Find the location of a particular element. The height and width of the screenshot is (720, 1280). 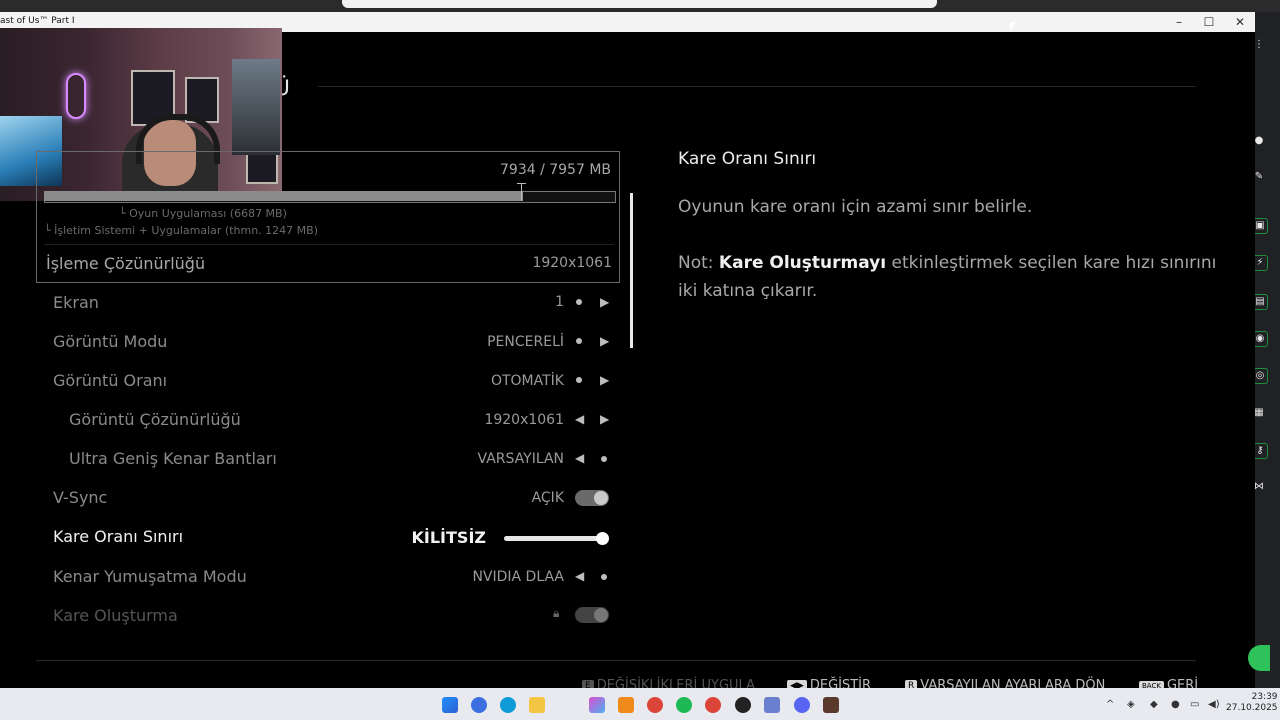

poster is located at coordinates (256, 107).